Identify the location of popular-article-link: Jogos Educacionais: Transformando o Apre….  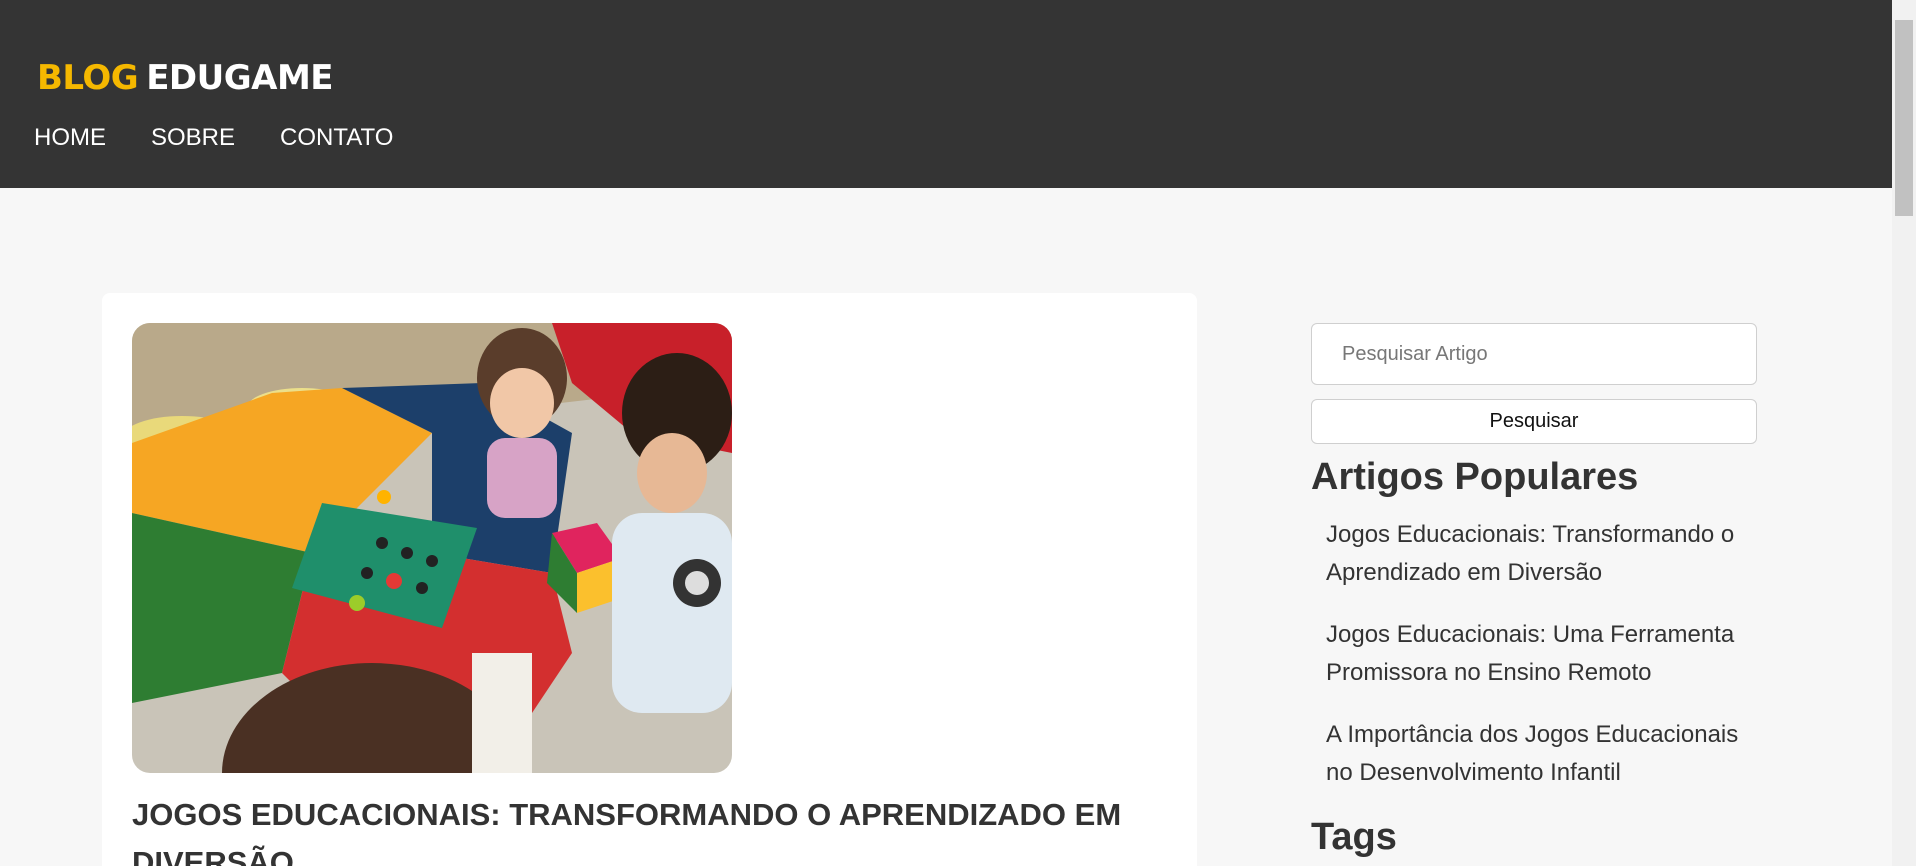
(1540, 554).